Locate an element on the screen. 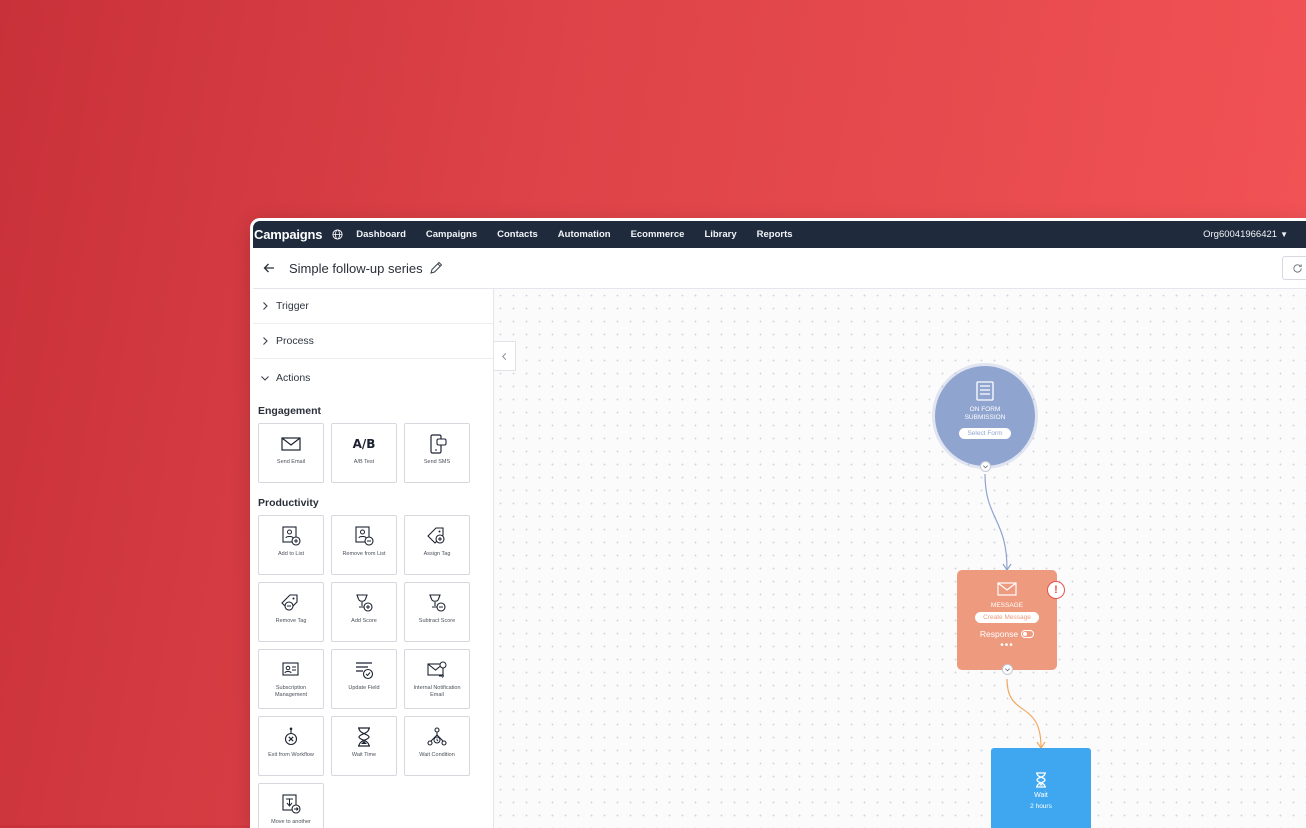 The height and width of the screenshot is (828, 1306). tile-wait-condition: Wait Condition is located at coordinates (437, 746).